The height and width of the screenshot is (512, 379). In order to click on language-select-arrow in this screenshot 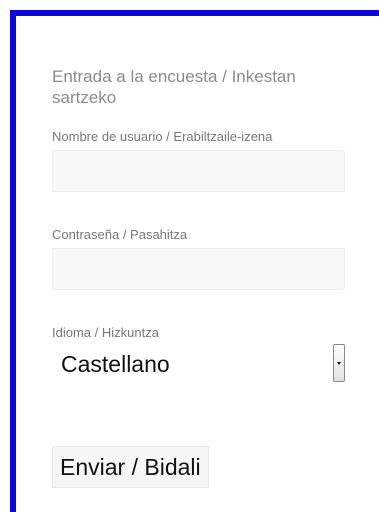, I will do `click(339, 363)`.